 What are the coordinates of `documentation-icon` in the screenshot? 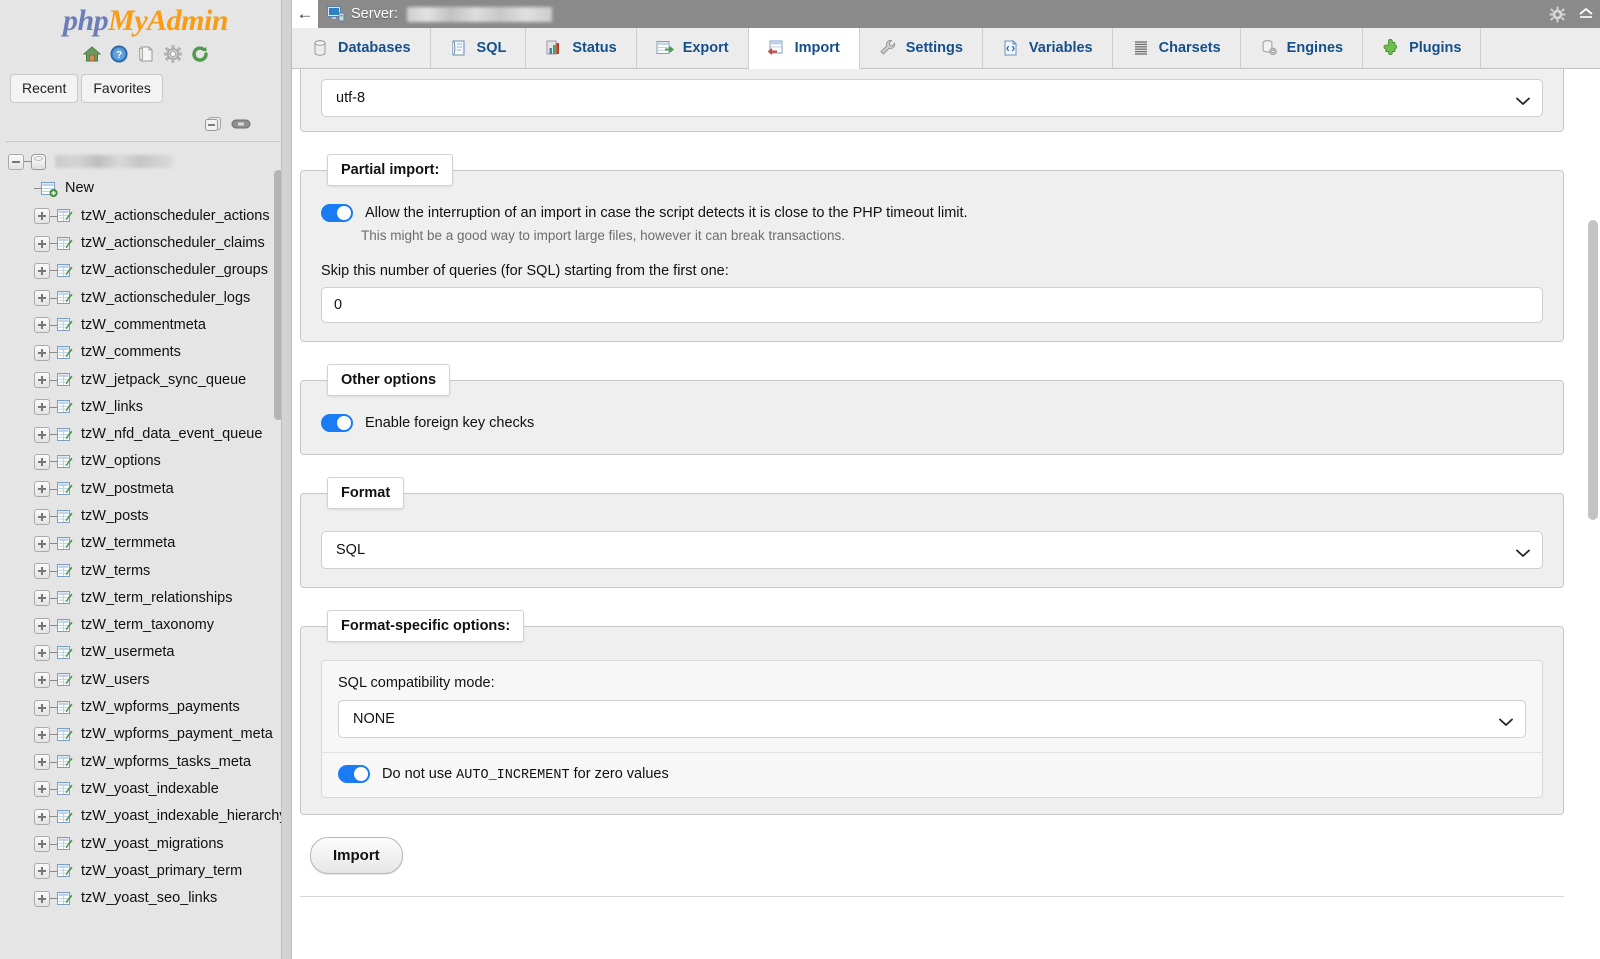 It's located at (146, 54).